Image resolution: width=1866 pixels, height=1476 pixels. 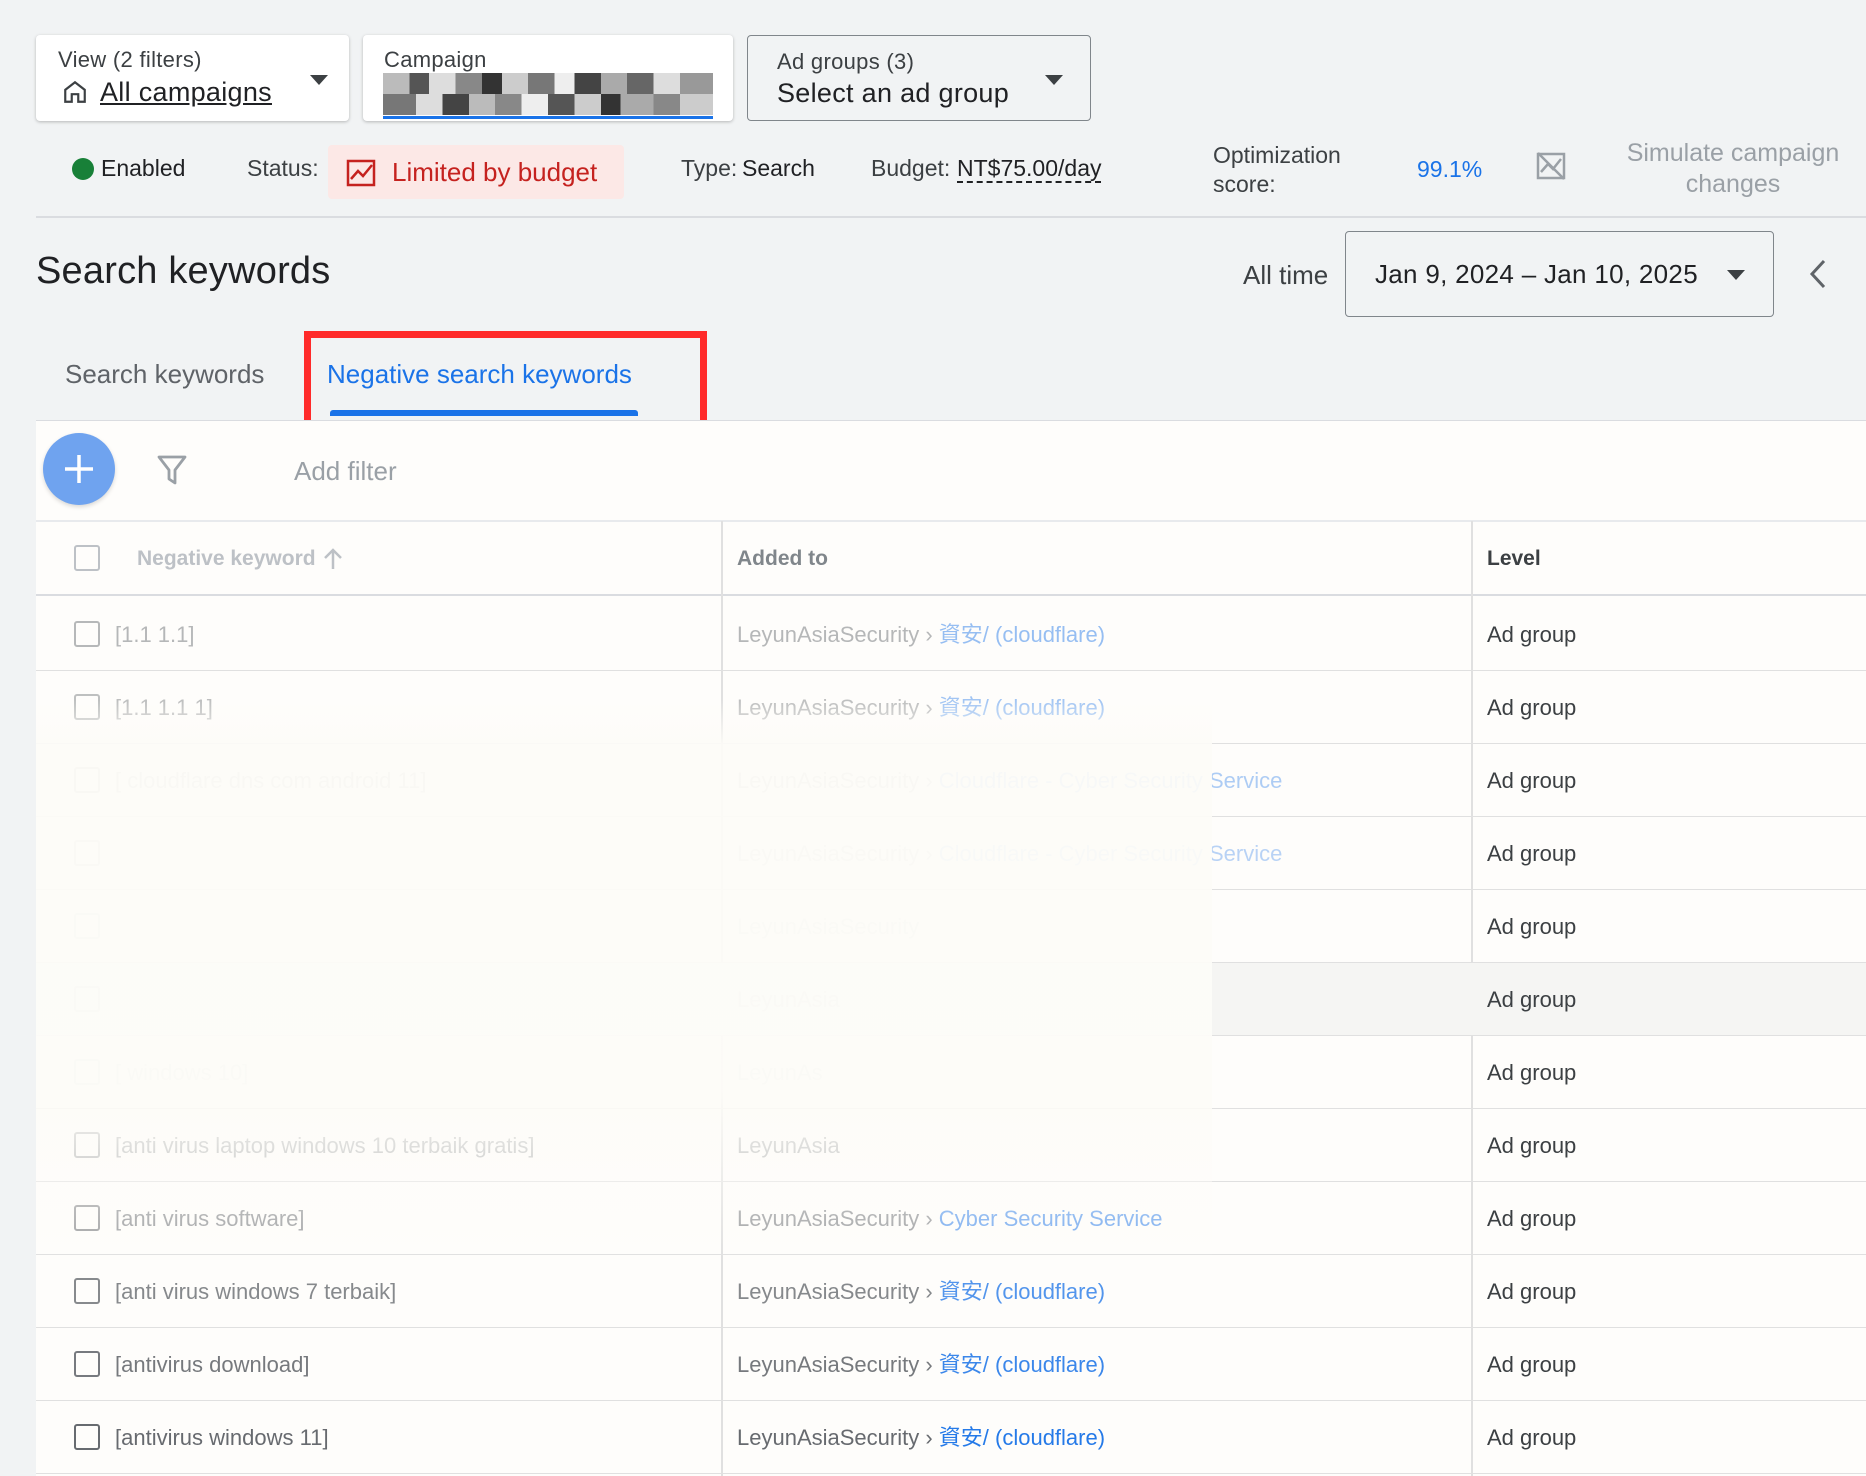 I want to click on select-all-checkbox, so click(x=87, y=558).